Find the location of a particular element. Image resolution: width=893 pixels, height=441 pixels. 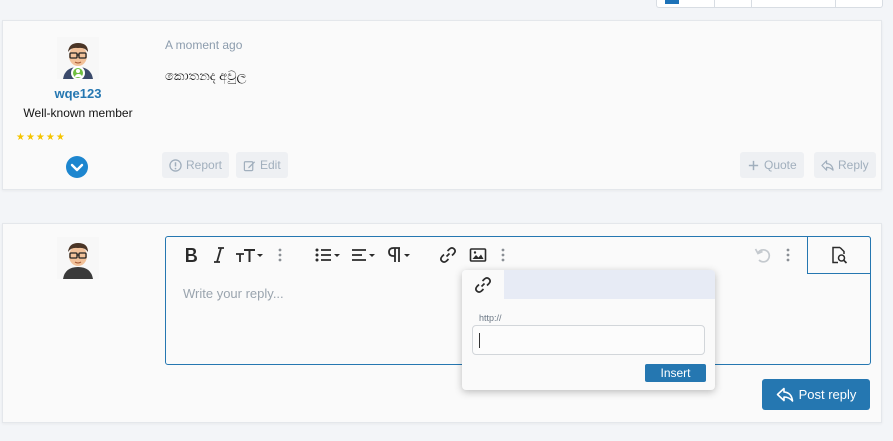

italic-button is located at coordinates (219, 255).